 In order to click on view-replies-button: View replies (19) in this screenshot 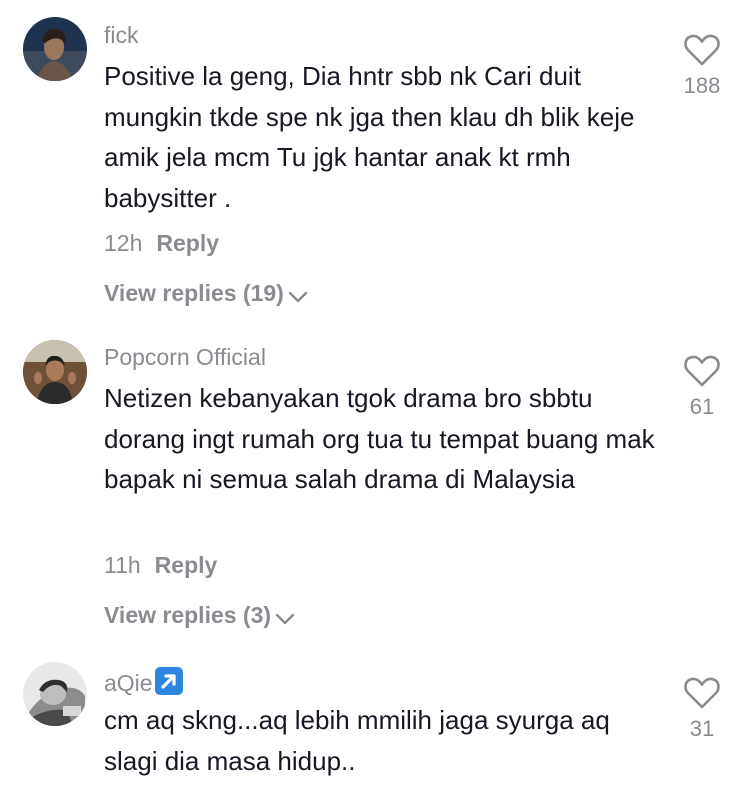, I will do `click(206, 293)`.